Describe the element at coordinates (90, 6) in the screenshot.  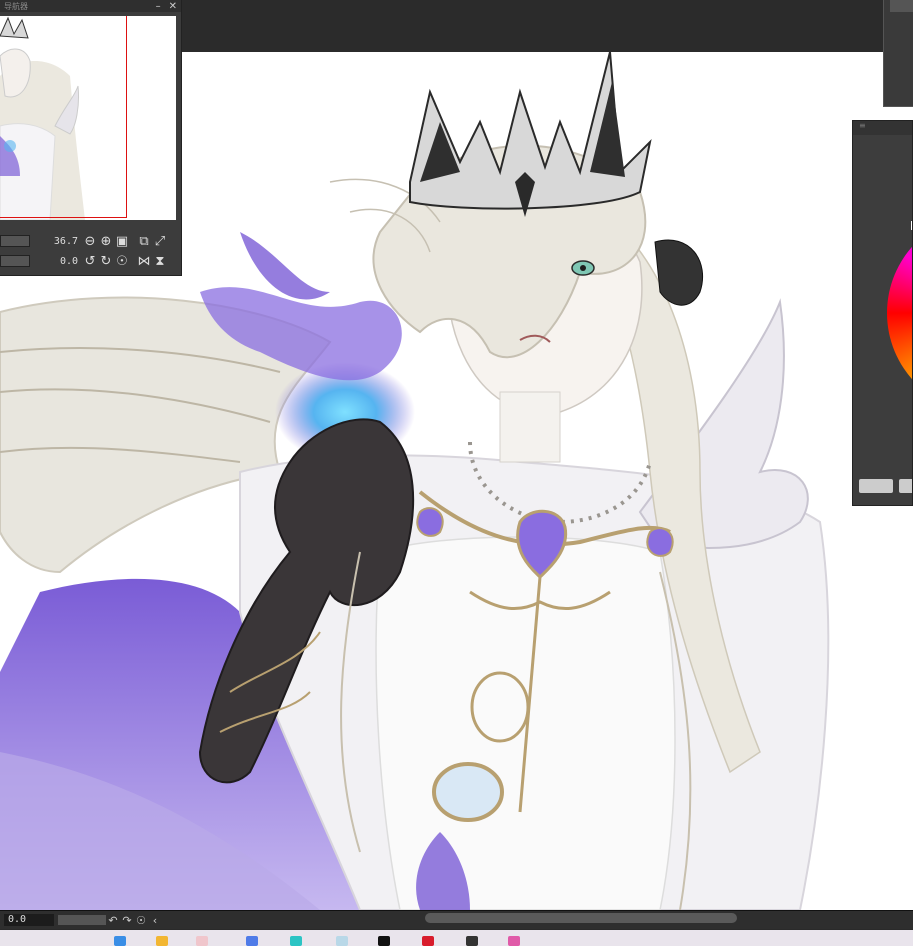
I see `navigator-title-bar: 导航器 – ✕` at that location.